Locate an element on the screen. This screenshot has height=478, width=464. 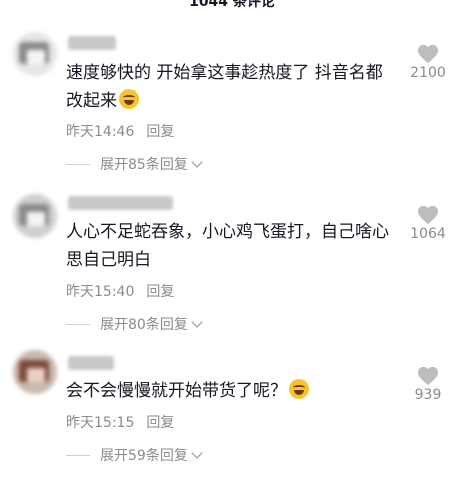
expand-replies-button: 展开80条回复 is located at coordinates (134, 324).